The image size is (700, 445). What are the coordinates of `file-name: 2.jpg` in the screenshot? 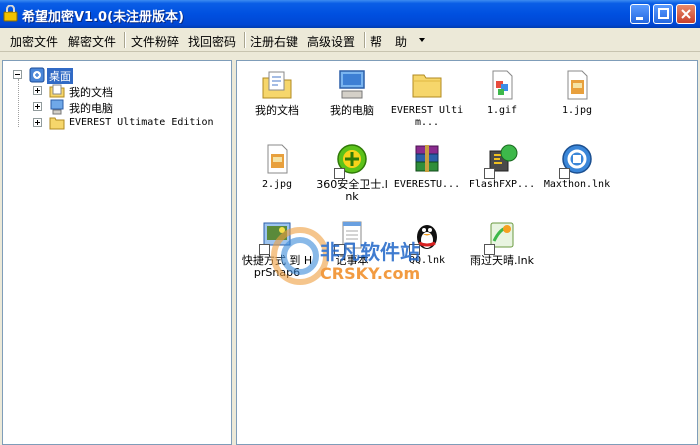 It's located at (277, 184).